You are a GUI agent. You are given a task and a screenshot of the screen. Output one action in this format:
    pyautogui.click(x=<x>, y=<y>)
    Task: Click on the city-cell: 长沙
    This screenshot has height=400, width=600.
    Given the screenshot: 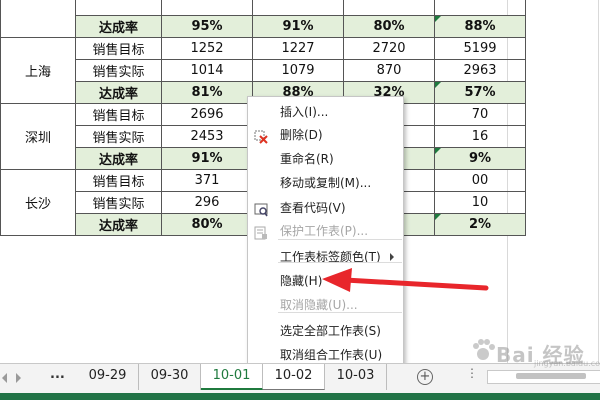 What is the action you would take?
    pyautogui.click(x=38, y=202)
    